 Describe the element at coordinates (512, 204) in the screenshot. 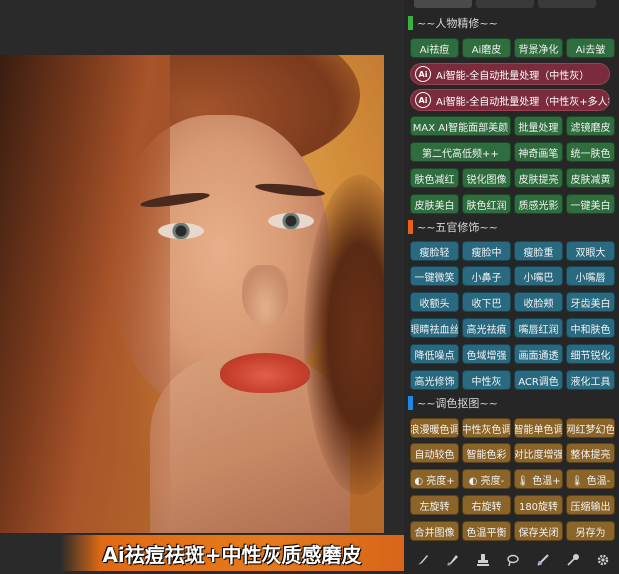

I see `button-row: 皮肤美白 肤色红润 质感光影 一键美白` at that location.